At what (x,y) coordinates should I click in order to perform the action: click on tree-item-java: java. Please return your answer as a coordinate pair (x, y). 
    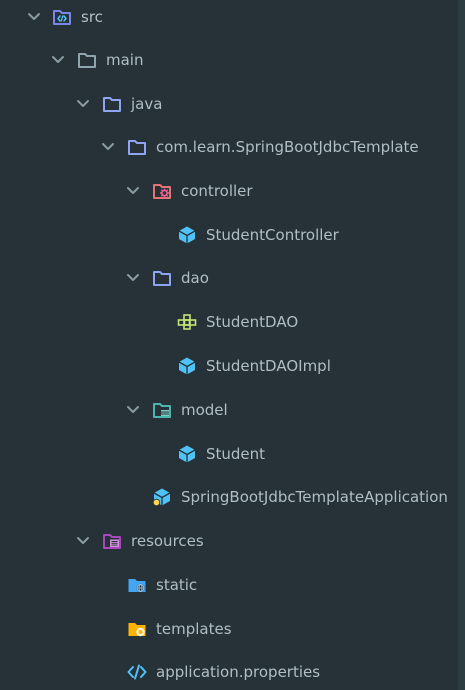
    Looking at the image, I should click on (229, 104).